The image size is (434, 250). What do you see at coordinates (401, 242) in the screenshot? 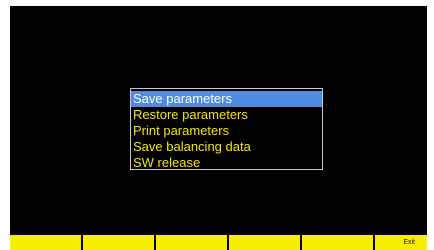
I see `exit-button: Exit` at bounding box center [401, 242].